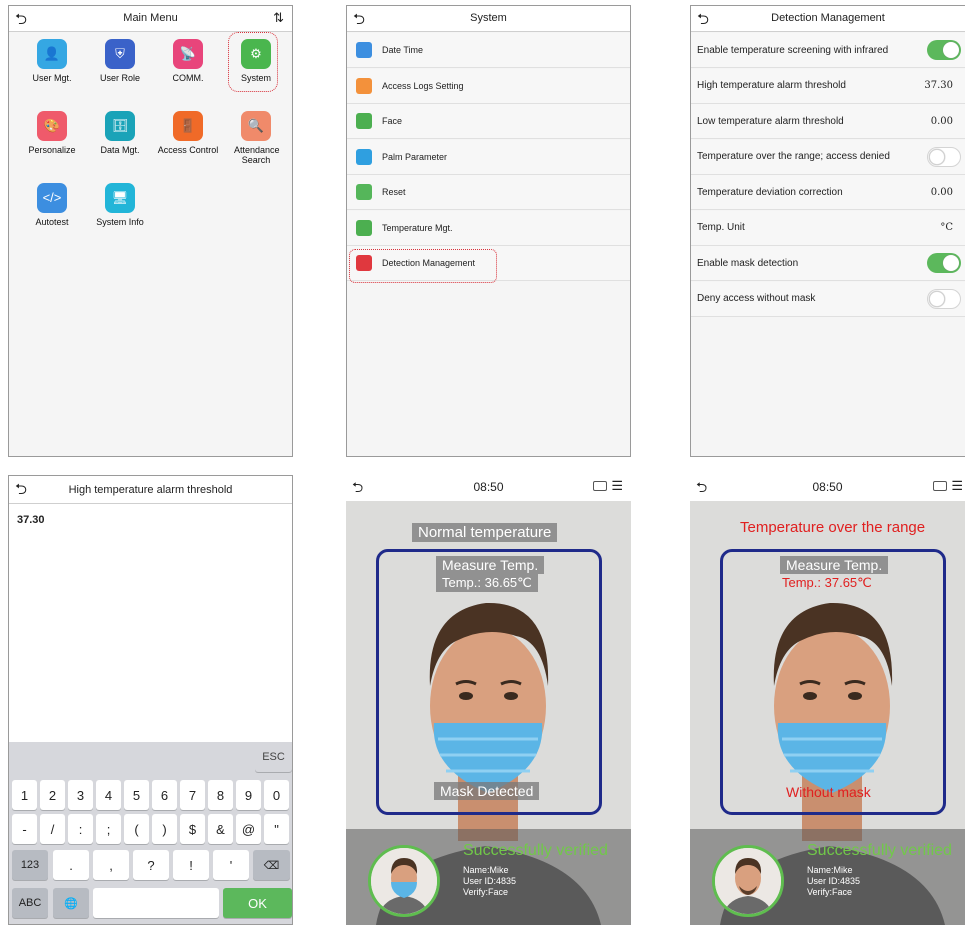 The height and width of the screenshot is (925, 965). Describe the element at coordinates (52, 198) in the screenshot. I see `code-icon: </>` at that location.